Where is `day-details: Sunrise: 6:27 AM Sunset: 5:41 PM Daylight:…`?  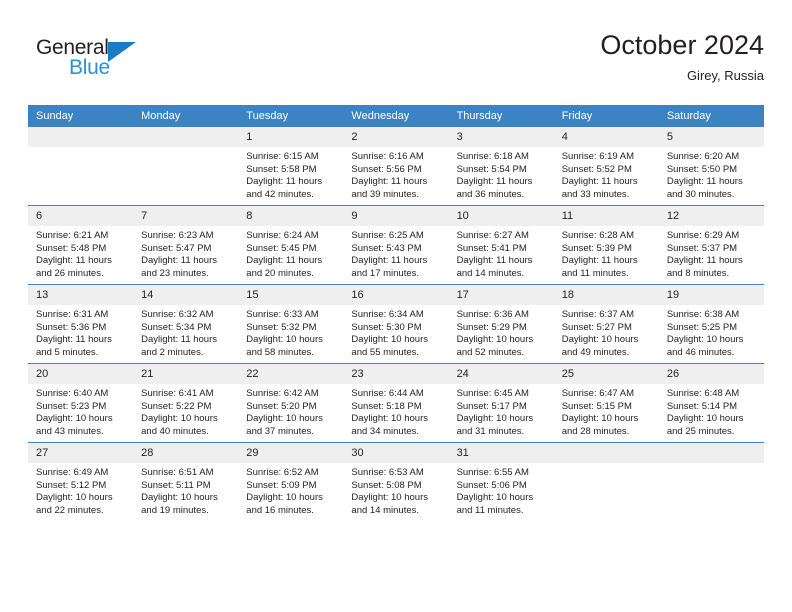
day-details: Sunrise: 6:27 AM Sunset: 5:41 PM Daylight:… is located at coordinates (501, 253).